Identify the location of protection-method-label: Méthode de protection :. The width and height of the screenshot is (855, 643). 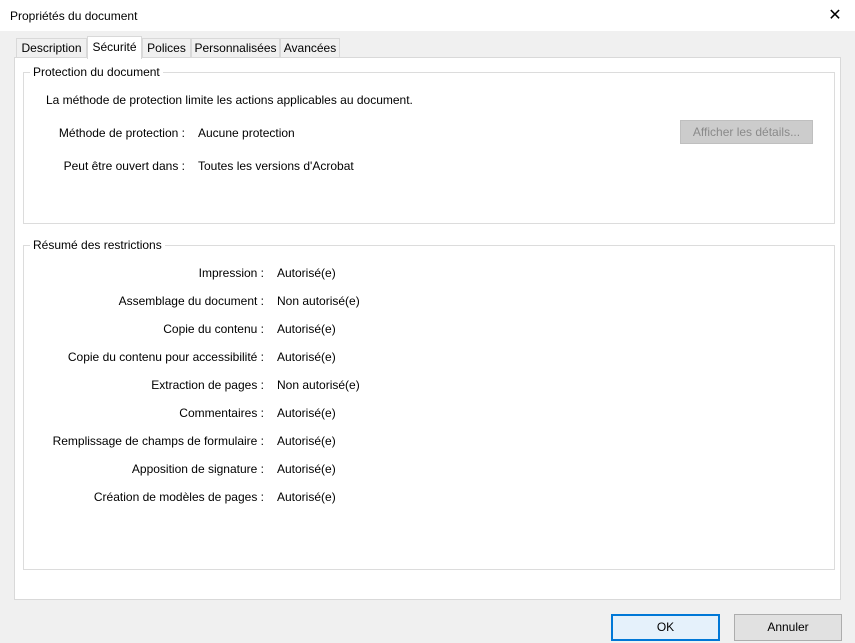
(121, 133).